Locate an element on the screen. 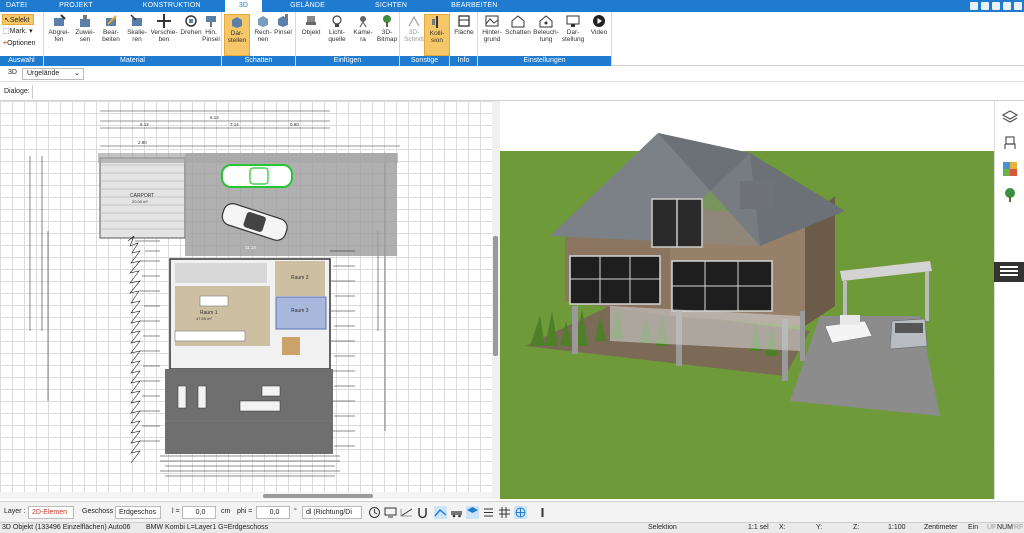  video-button: Video is located at coordinates (599, 25).